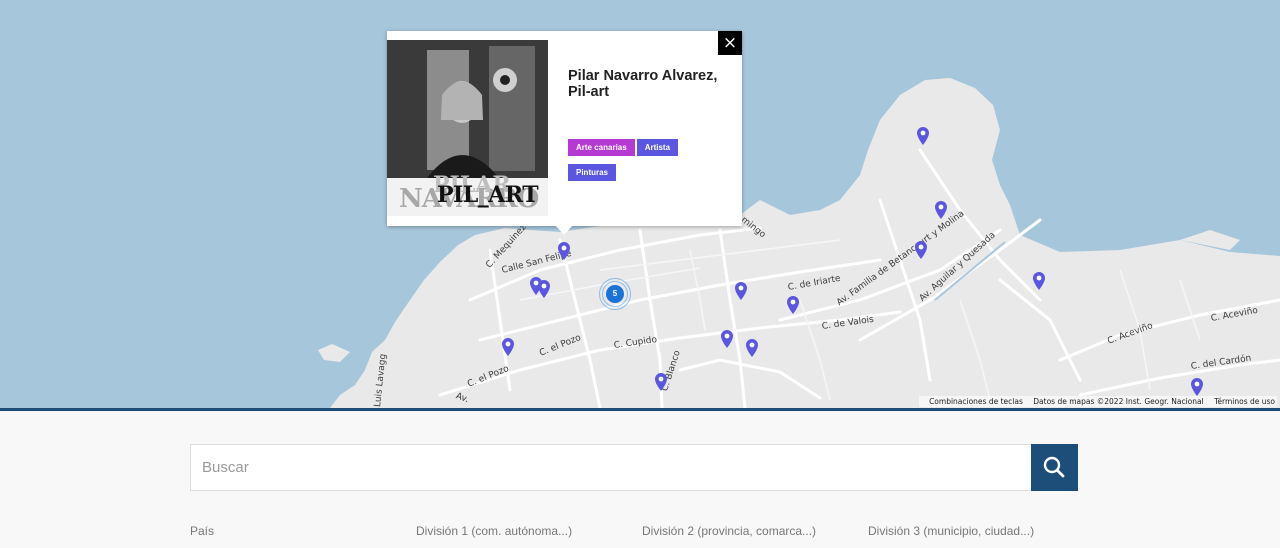 Image resolution: width=1280 pixels, height=548 pixels. I want to click on marker-cluster: 5, so click(615, 294).